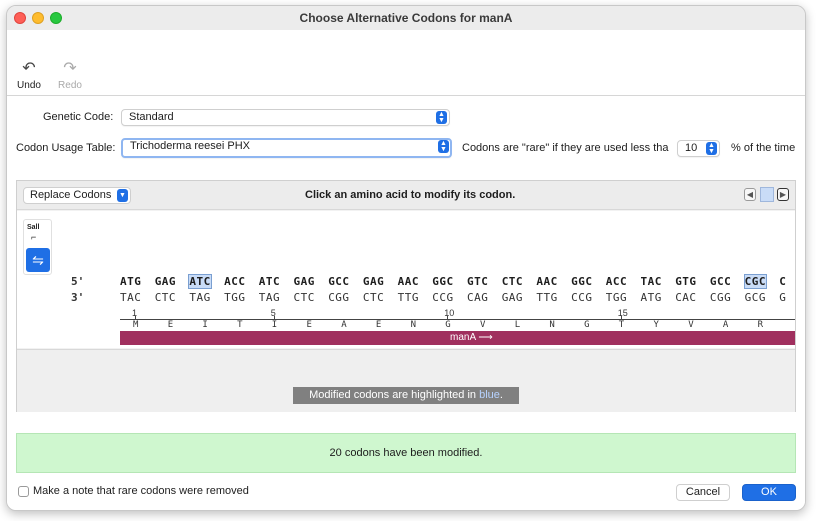  I want to click on feature-bar: manA ⟶, so click(457, 338).